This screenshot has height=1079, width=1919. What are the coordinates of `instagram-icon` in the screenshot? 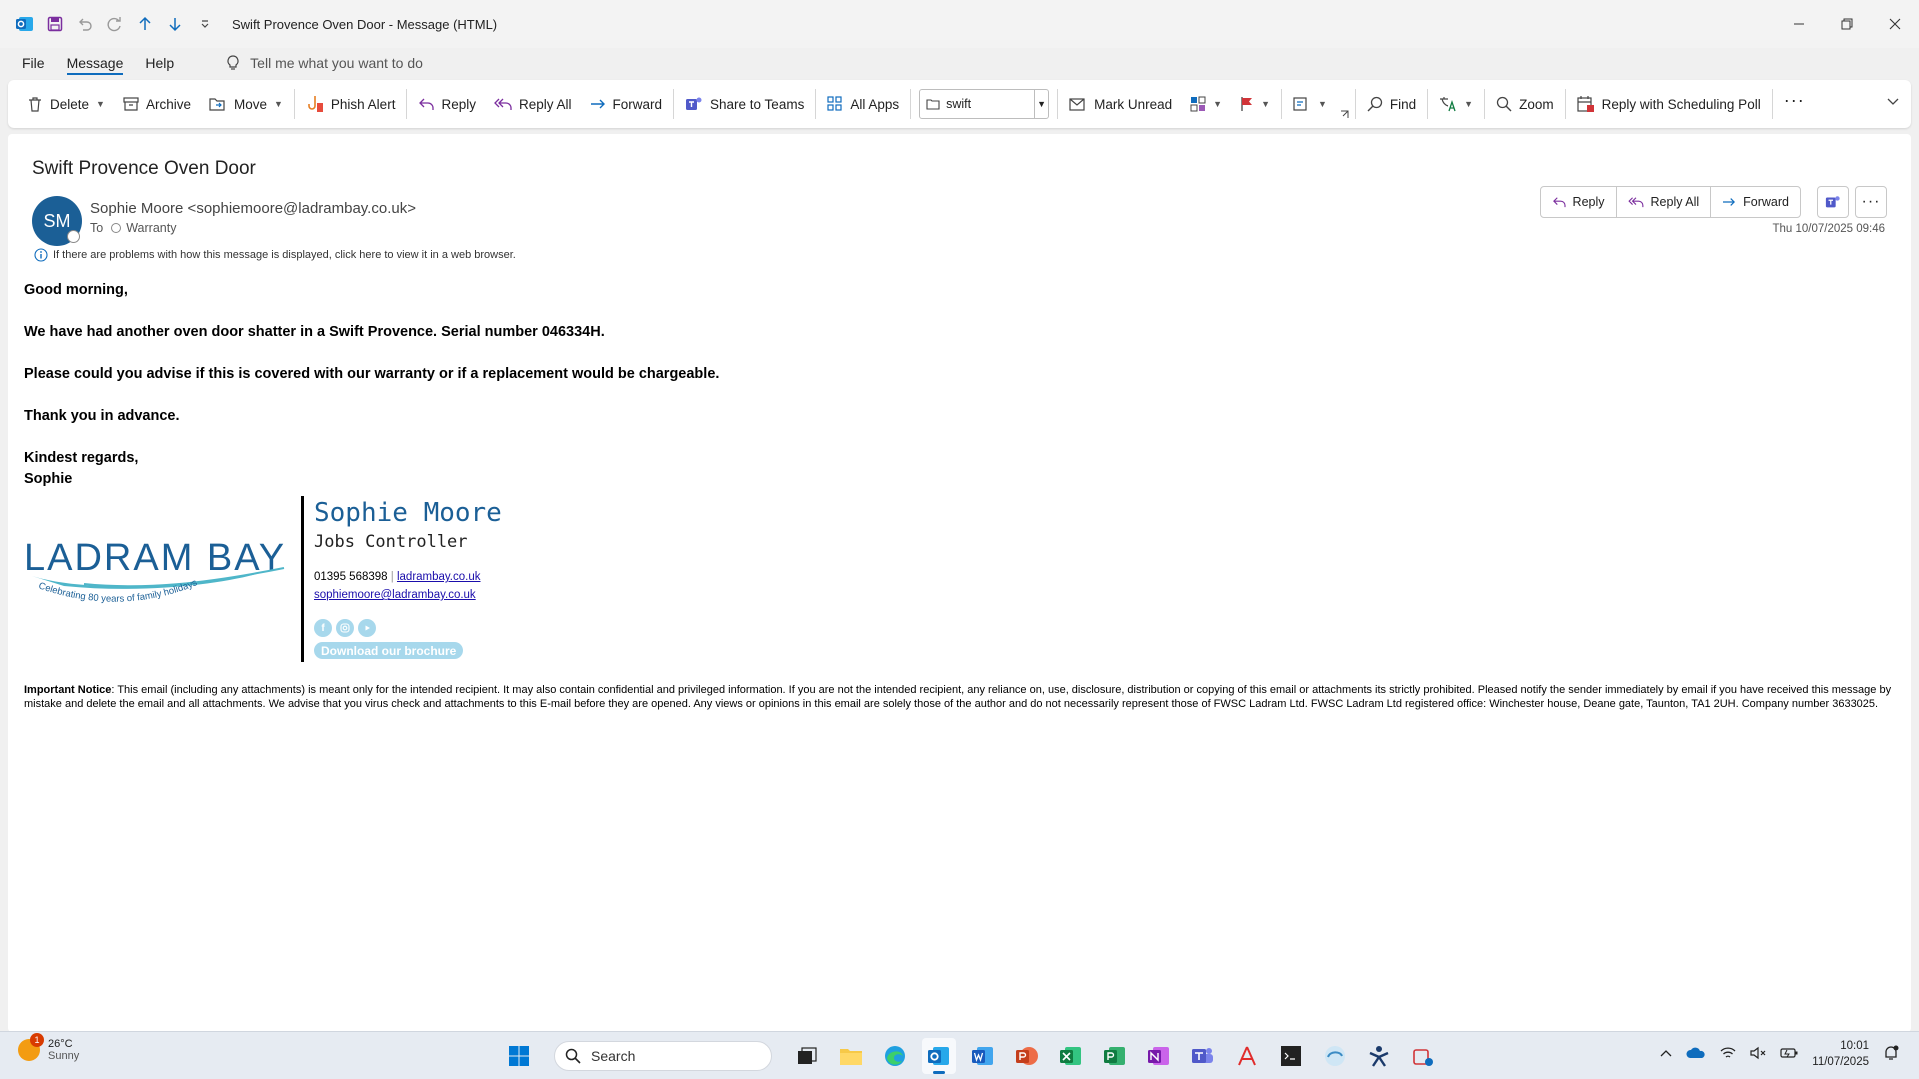 It's located at (345, 628).